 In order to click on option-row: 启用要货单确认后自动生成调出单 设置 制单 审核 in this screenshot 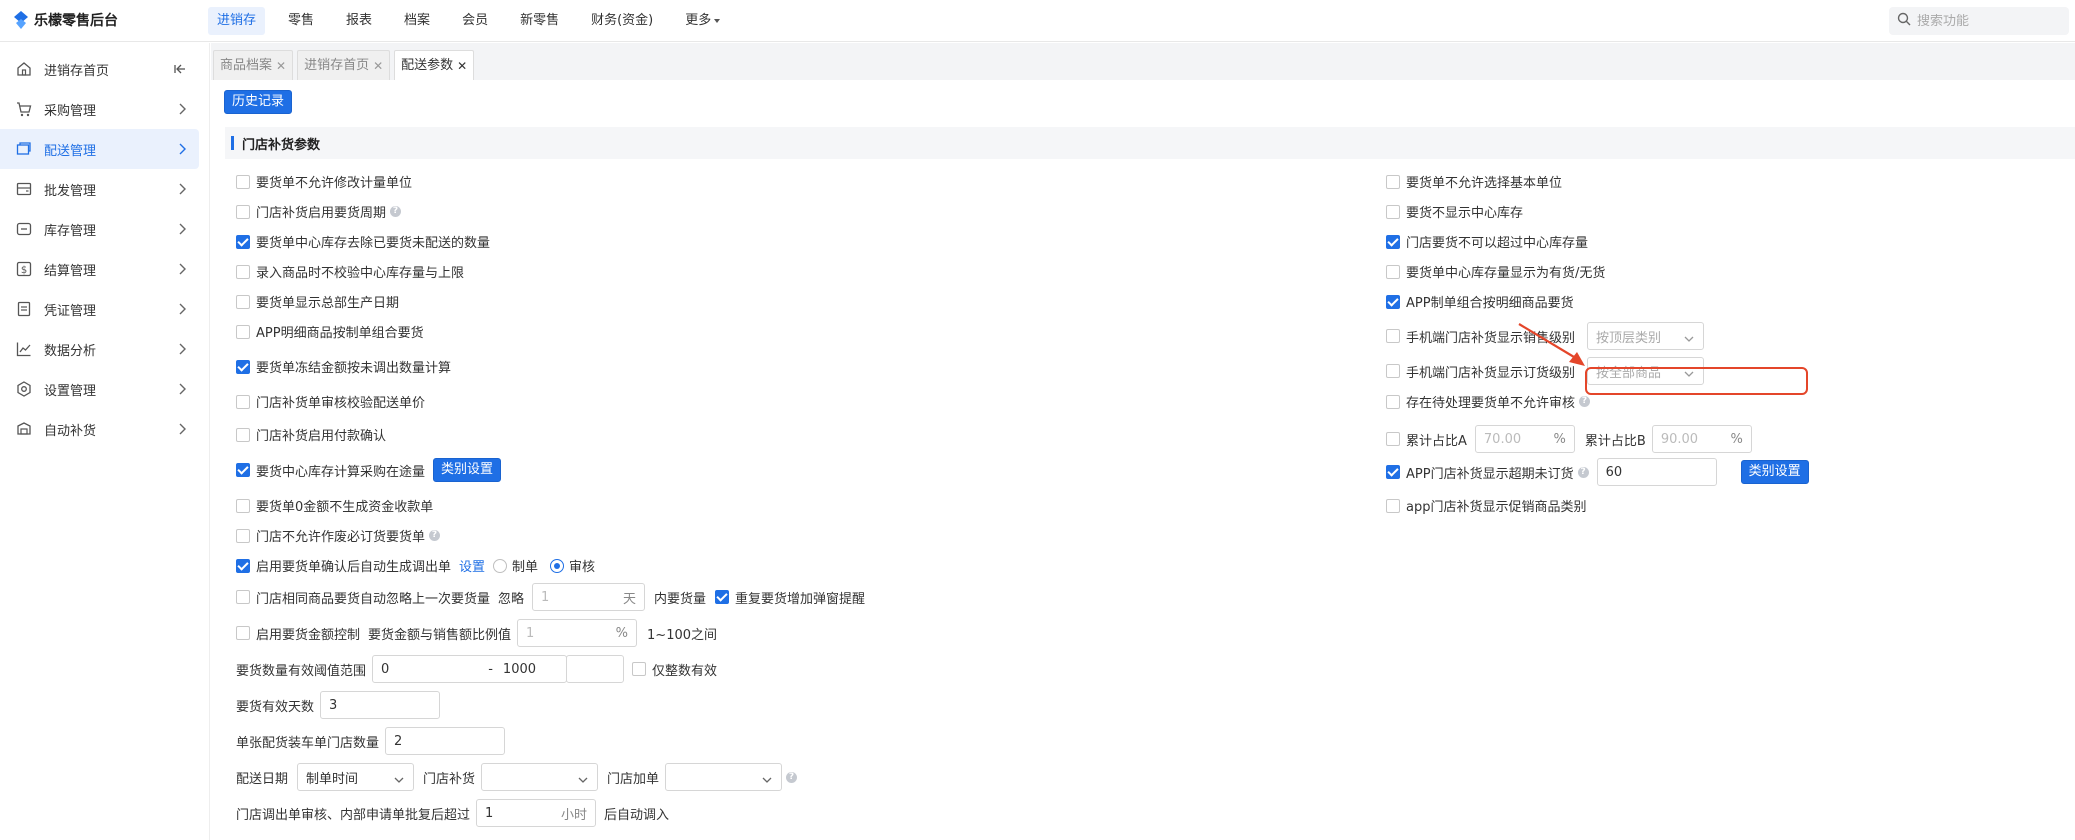, I will do `click(415, 565)`.